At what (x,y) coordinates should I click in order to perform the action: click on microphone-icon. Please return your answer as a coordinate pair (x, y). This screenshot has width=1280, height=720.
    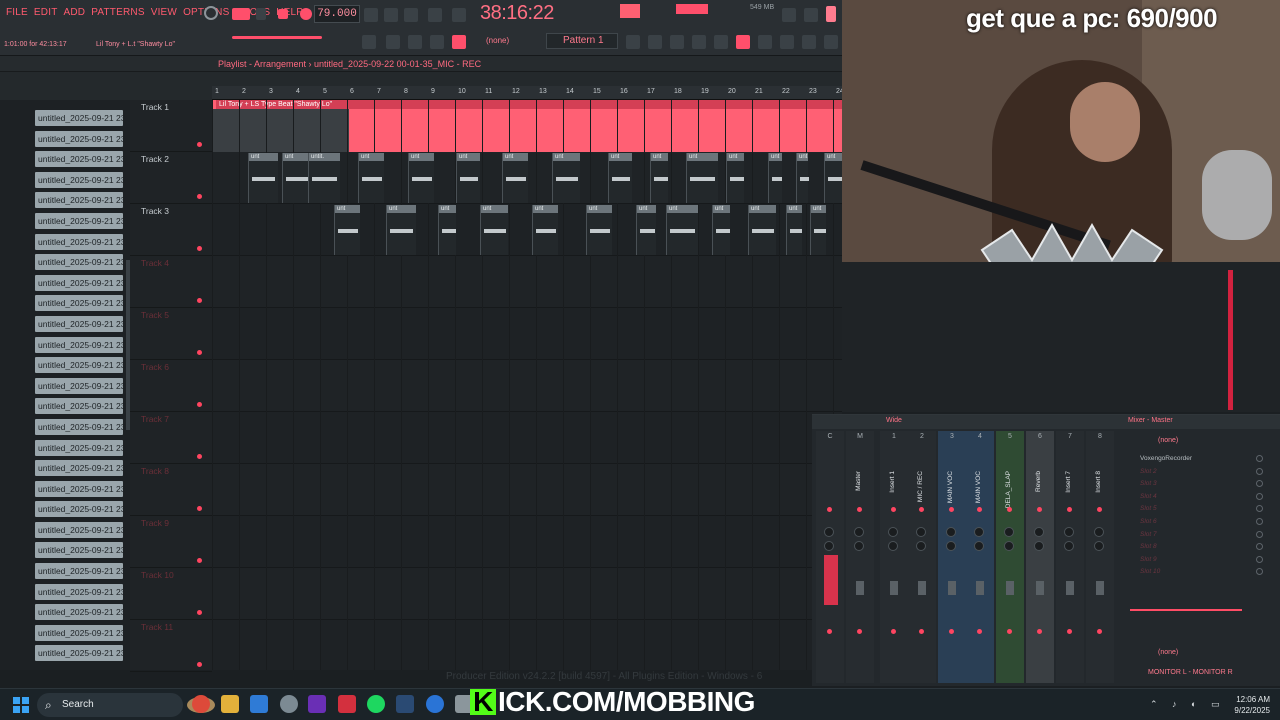
    Looking at the image, I should click on (831, 14).